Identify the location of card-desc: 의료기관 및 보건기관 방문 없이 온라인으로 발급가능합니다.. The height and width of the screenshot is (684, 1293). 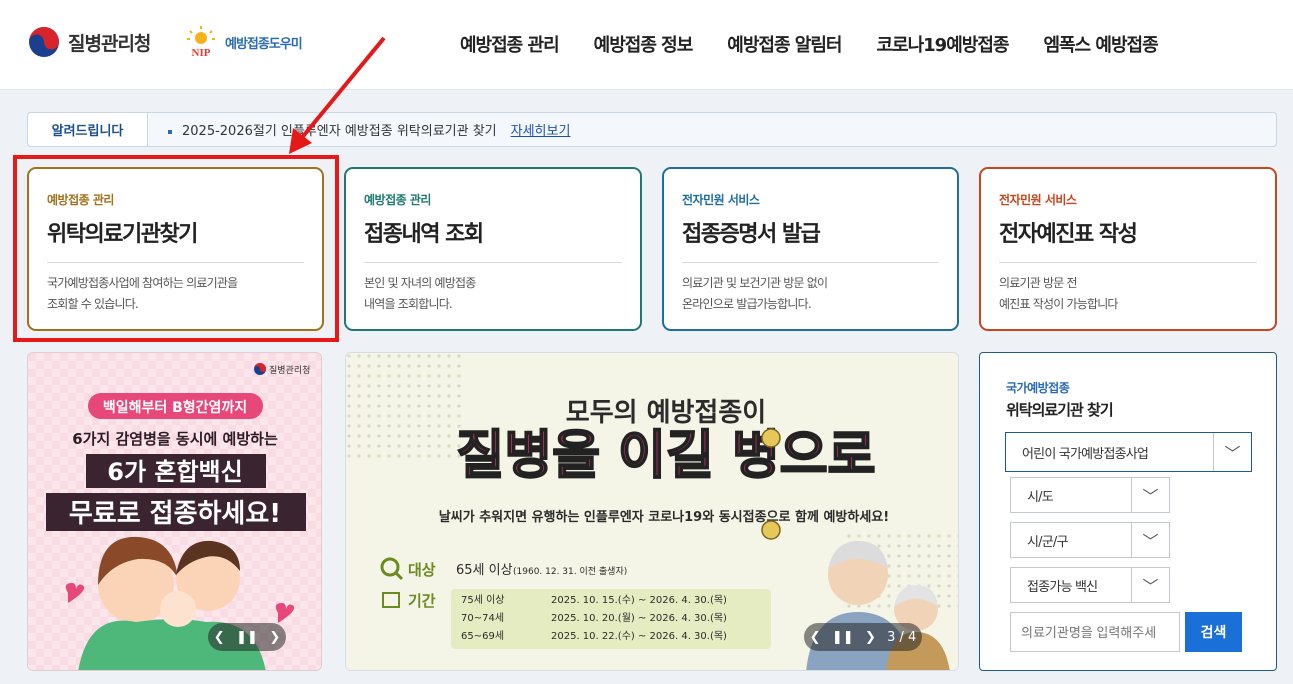
(755, 293).